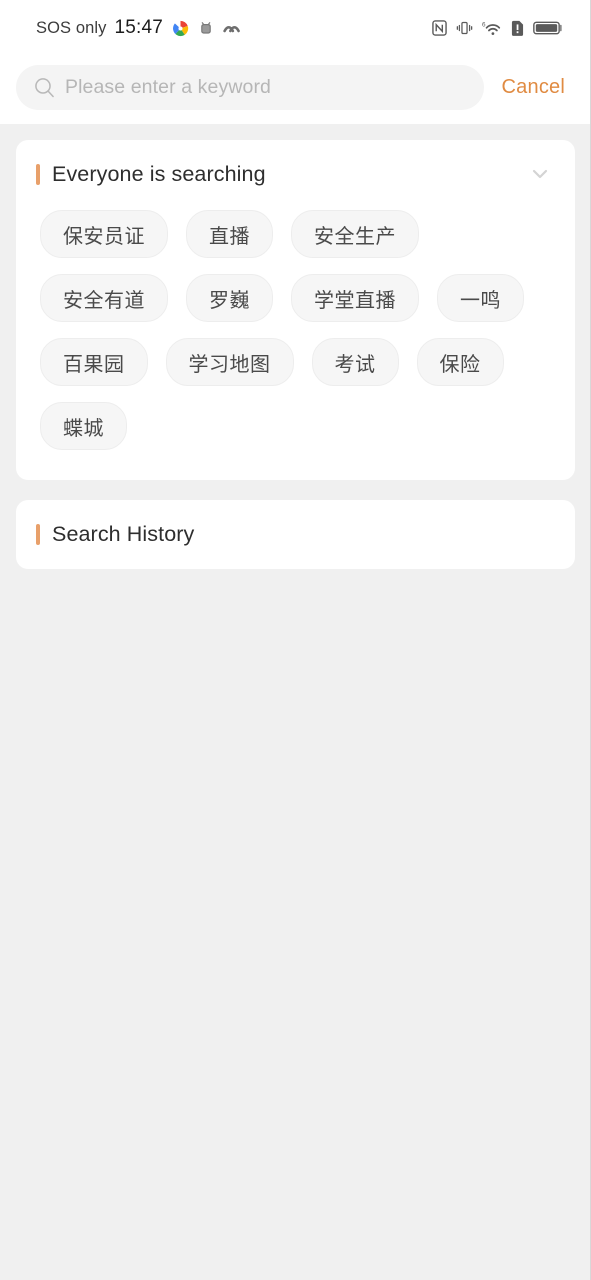 The width and height of the screenshot is (591, 1280). I want to click on search-input, so click(265, 87).